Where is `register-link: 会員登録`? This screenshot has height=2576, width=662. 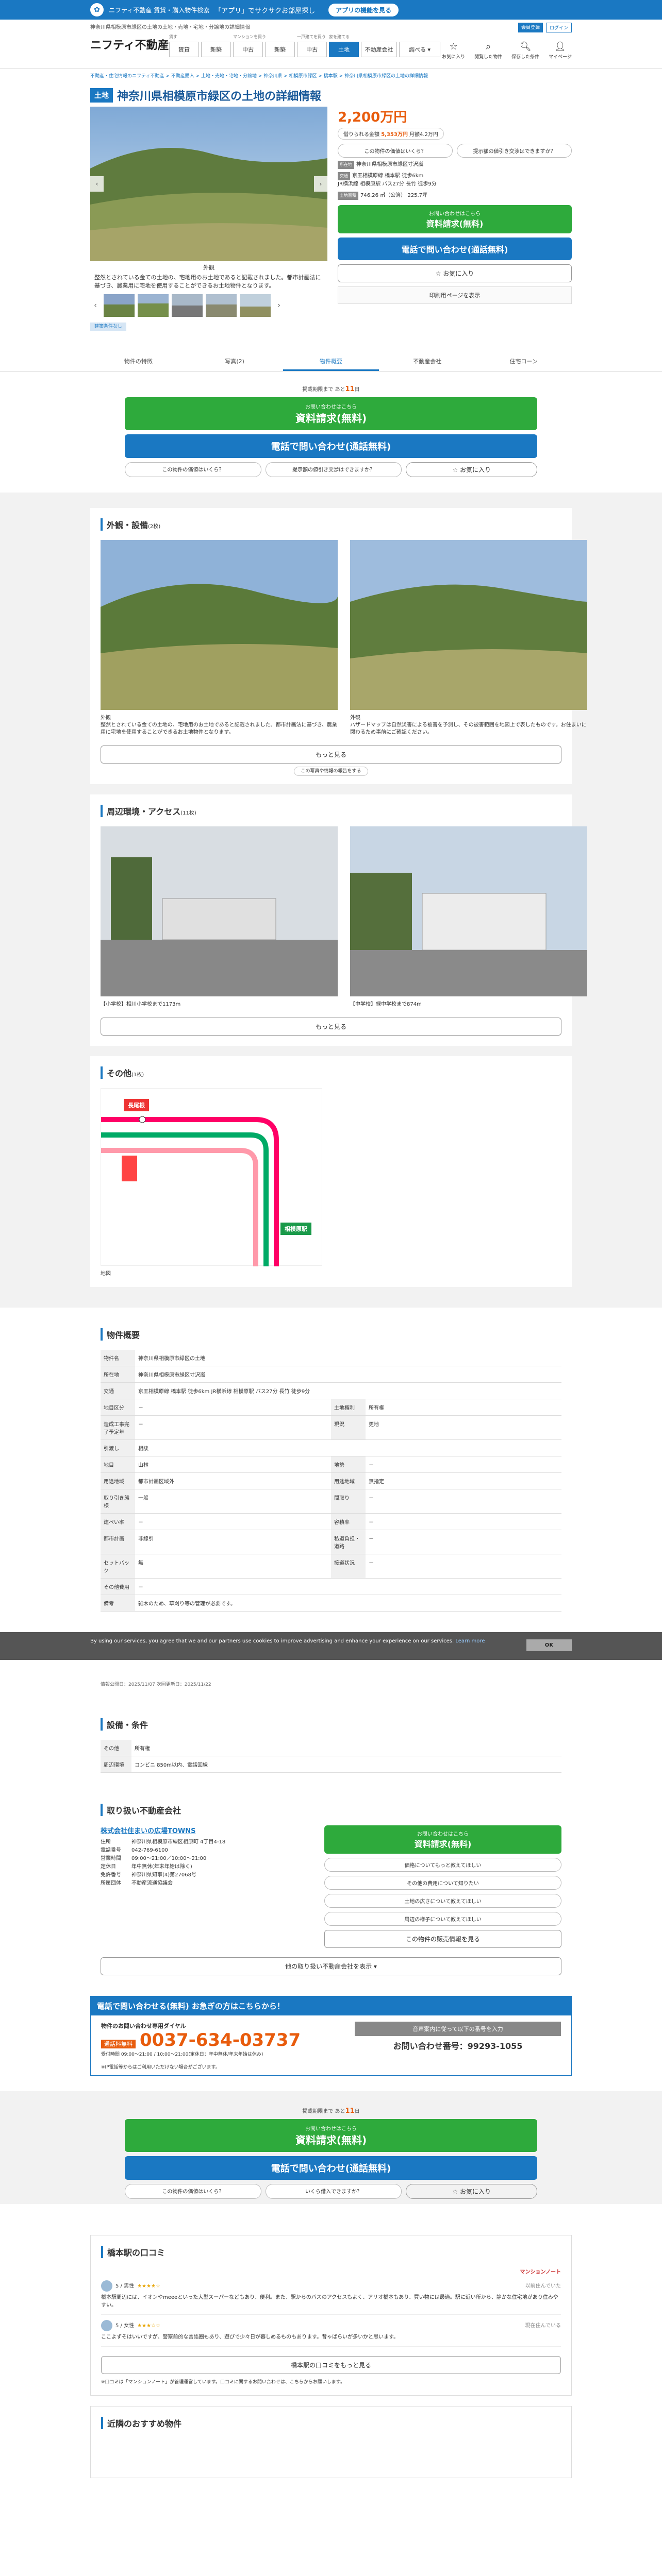 register-link: 会員登録 is located at coordinates (530, 27).